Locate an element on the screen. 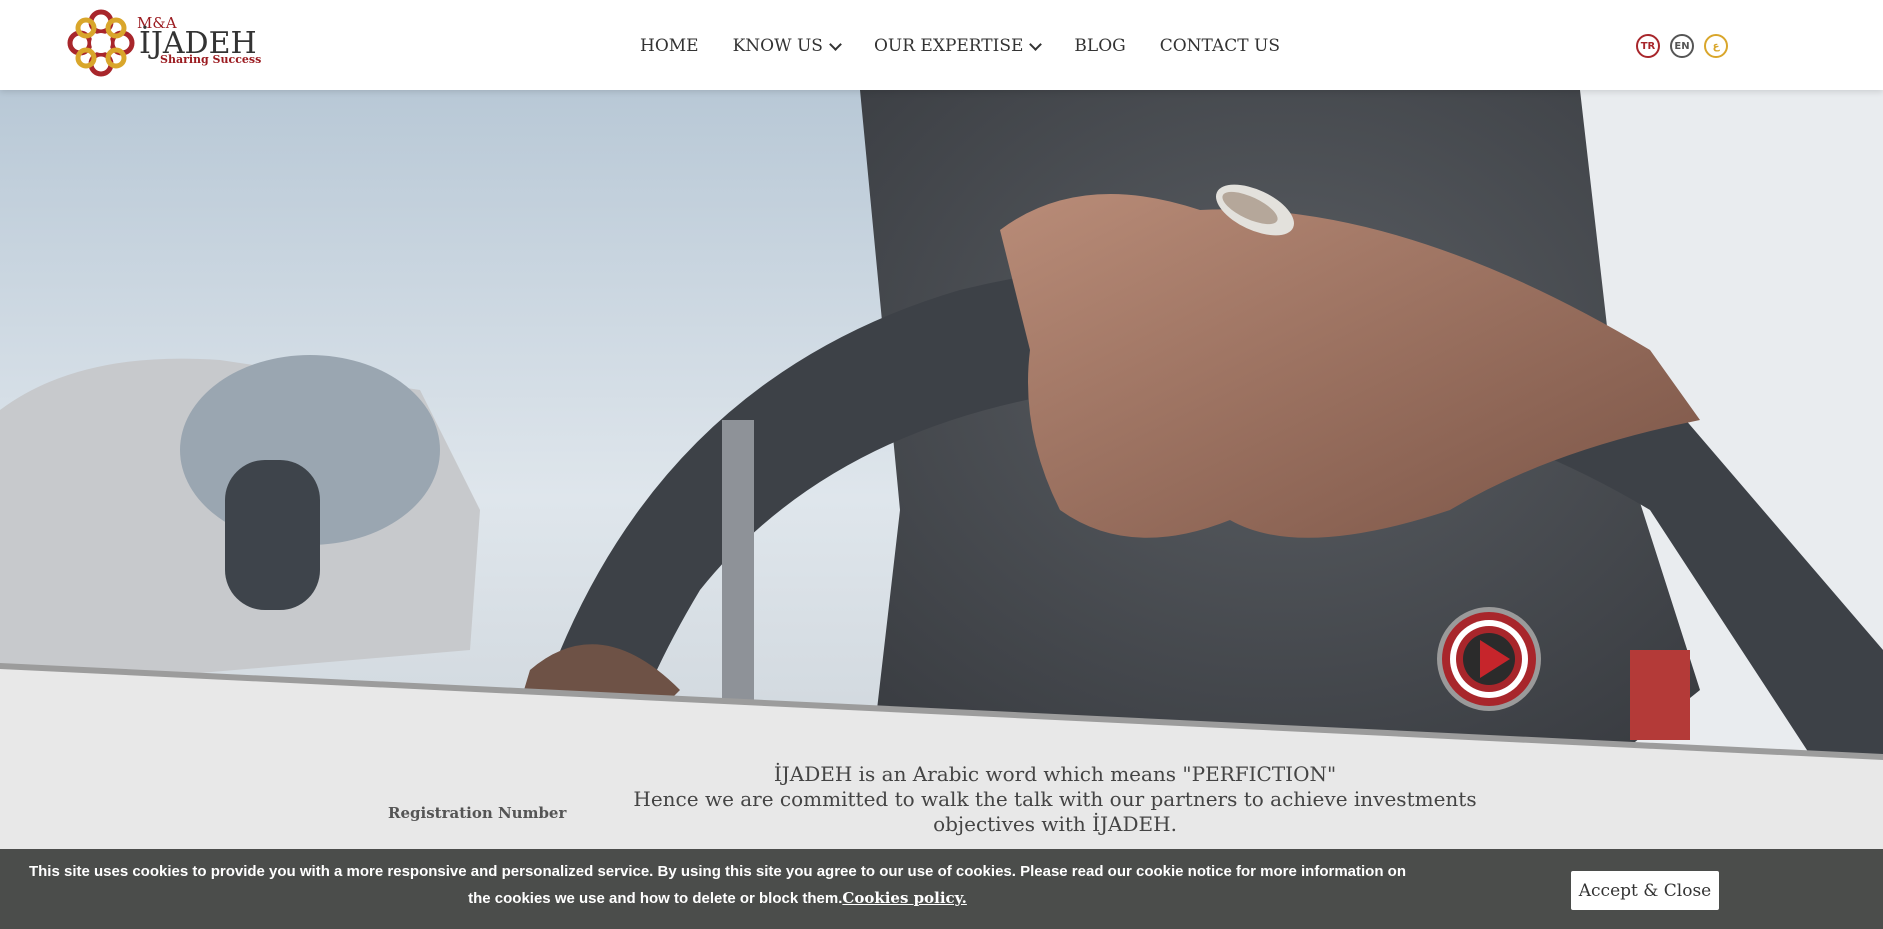  play-video-button is located at coordinates (1489, 659).